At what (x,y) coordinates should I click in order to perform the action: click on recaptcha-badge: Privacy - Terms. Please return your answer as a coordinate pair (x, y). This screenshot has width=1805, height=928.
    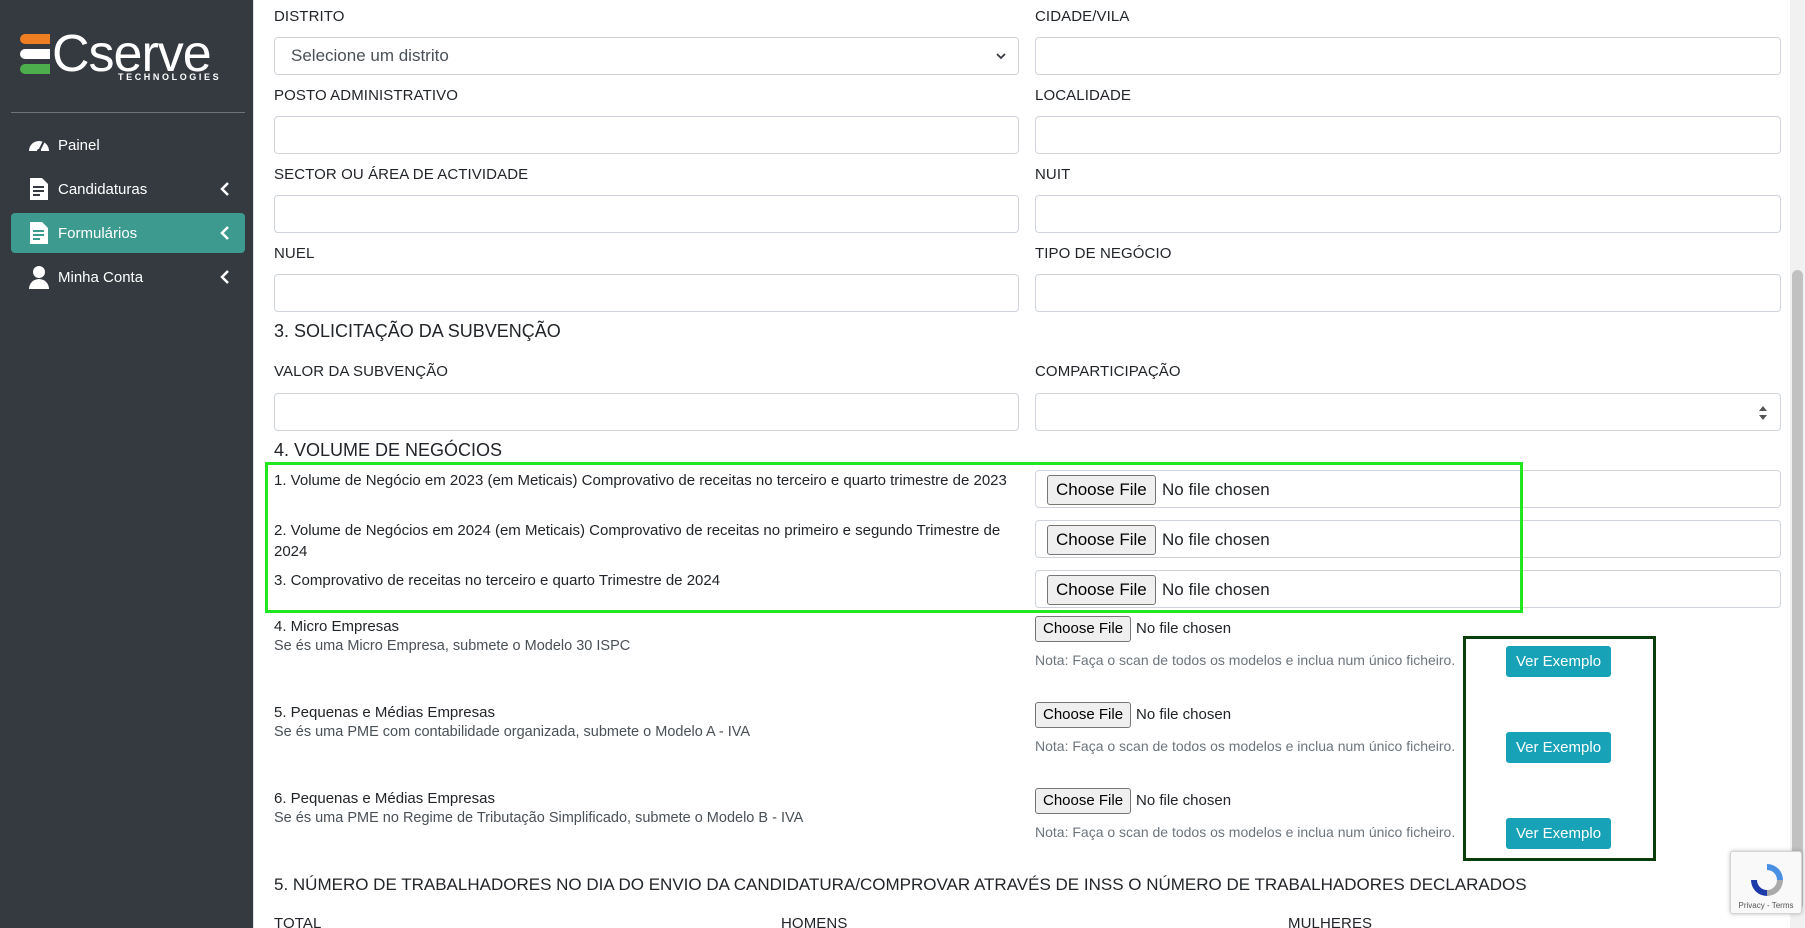
    Looking at the image, I should click on (1766, 882).